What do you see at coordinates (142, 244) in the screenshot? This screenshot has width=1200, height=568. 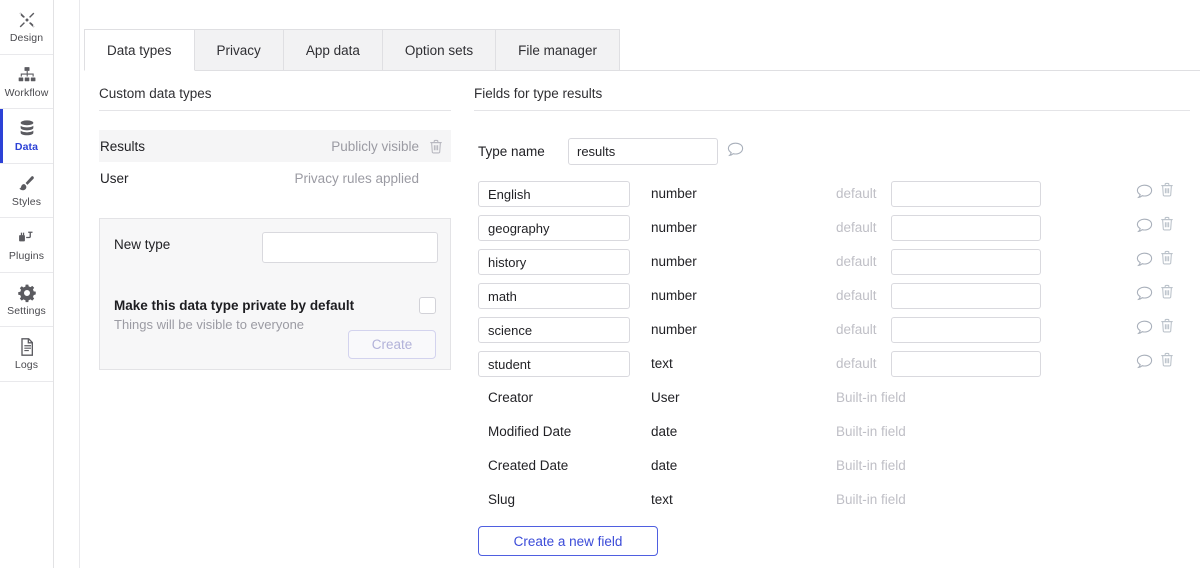 I see `new-type-label: New type` at bounding box center [142, 244].